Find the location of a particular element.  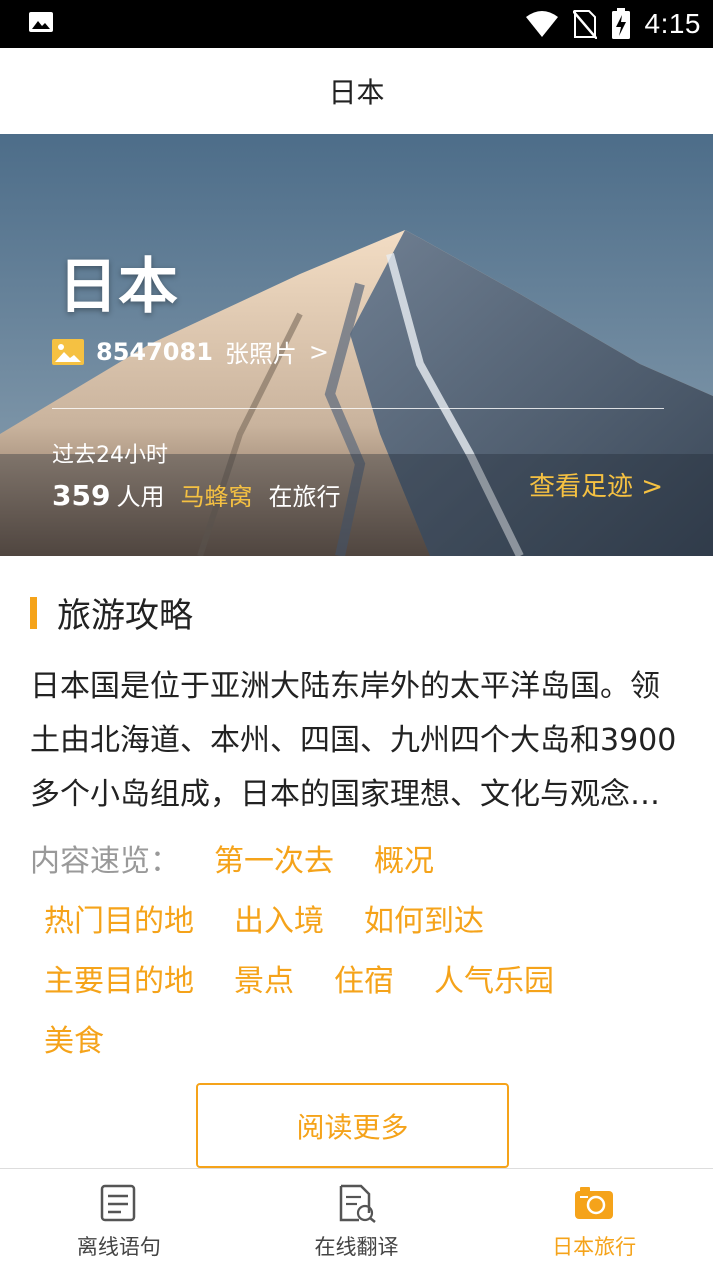

quick-nav-label: 内容速览： is located at coordinates (105, 861).